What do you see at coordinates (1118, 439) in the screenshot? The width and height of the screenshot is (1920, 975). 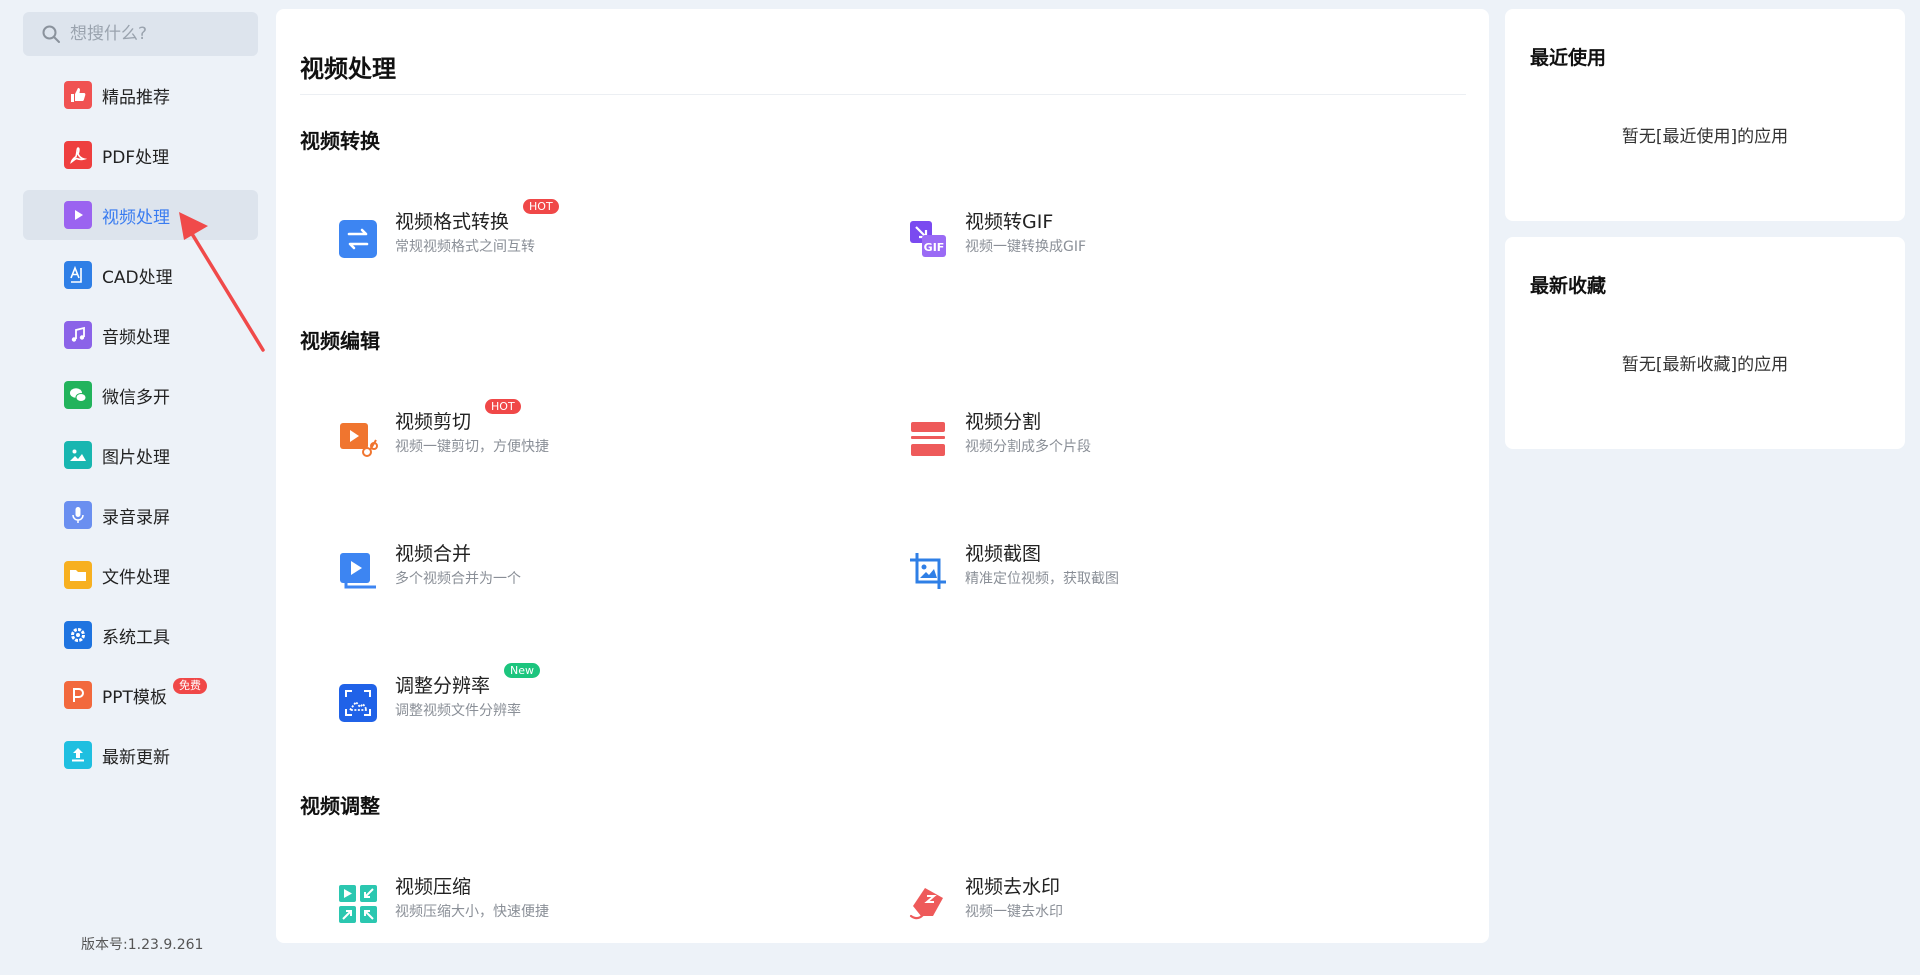 I see `tool-video-split: 视频分割 视频分割成多个片段` at bounding box center [1118, 439].